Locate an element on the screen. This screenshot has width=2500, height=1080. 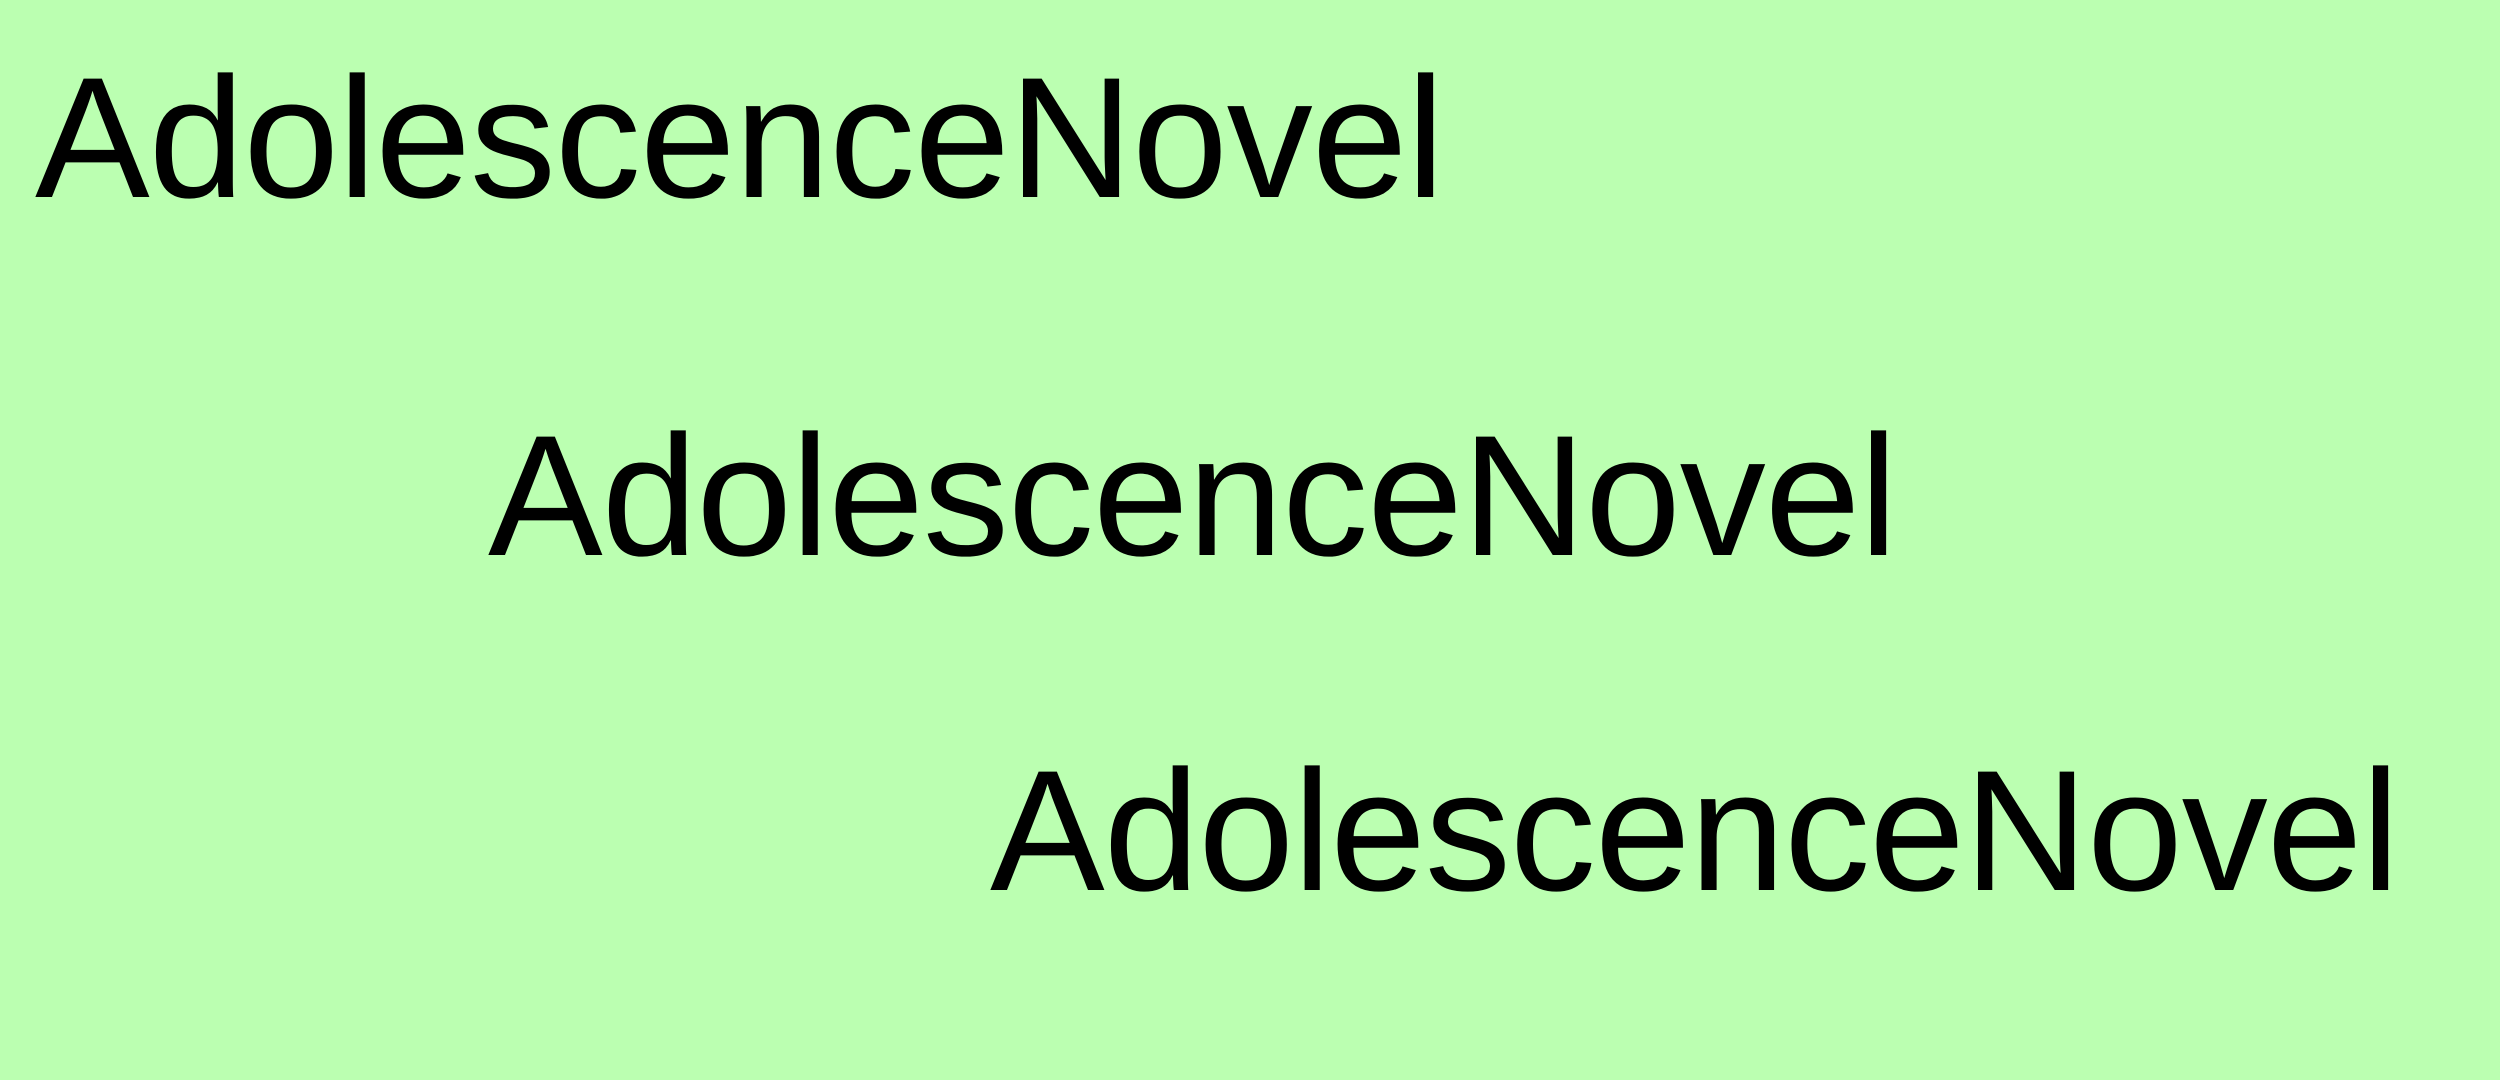
text-line-2: AdolescenceNovel is located at coordinates (1193, 496).